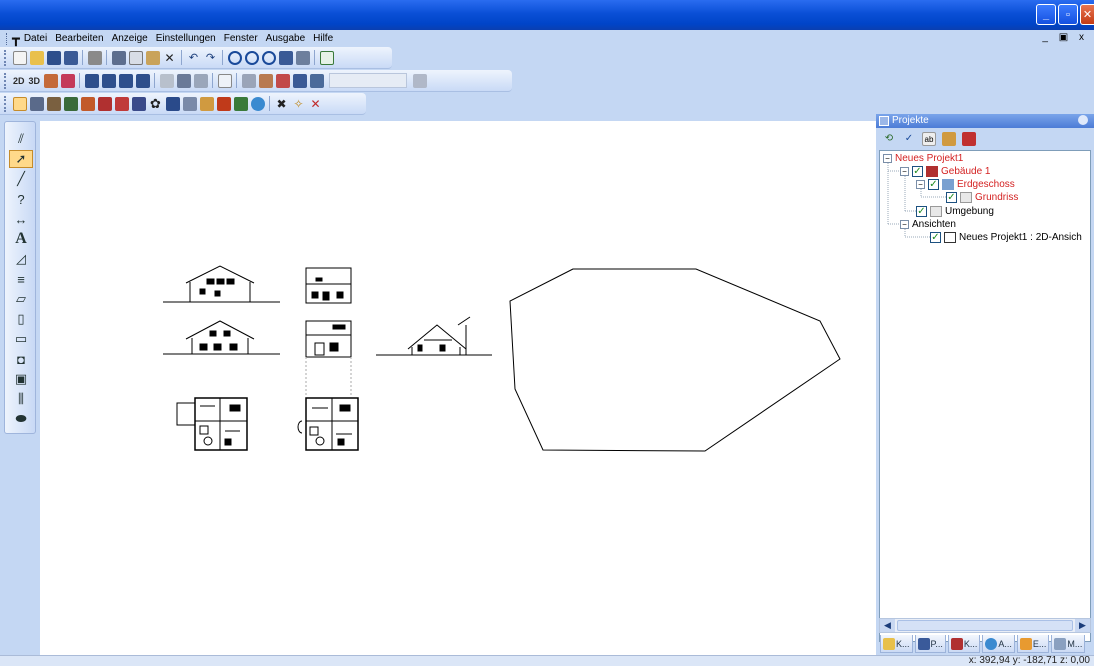 The image size is (1094, 666). I want to click on tree-horizontal-scrollbar: ◀ ▶, so click(985, 625).